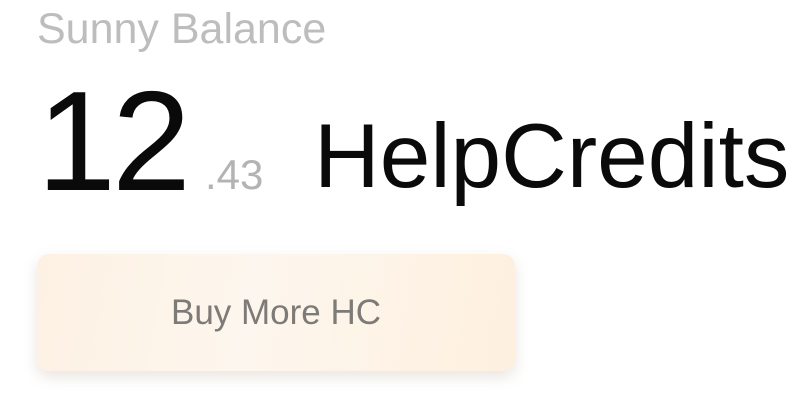  I want to click on balance-integer: 12, so click(114, 141).